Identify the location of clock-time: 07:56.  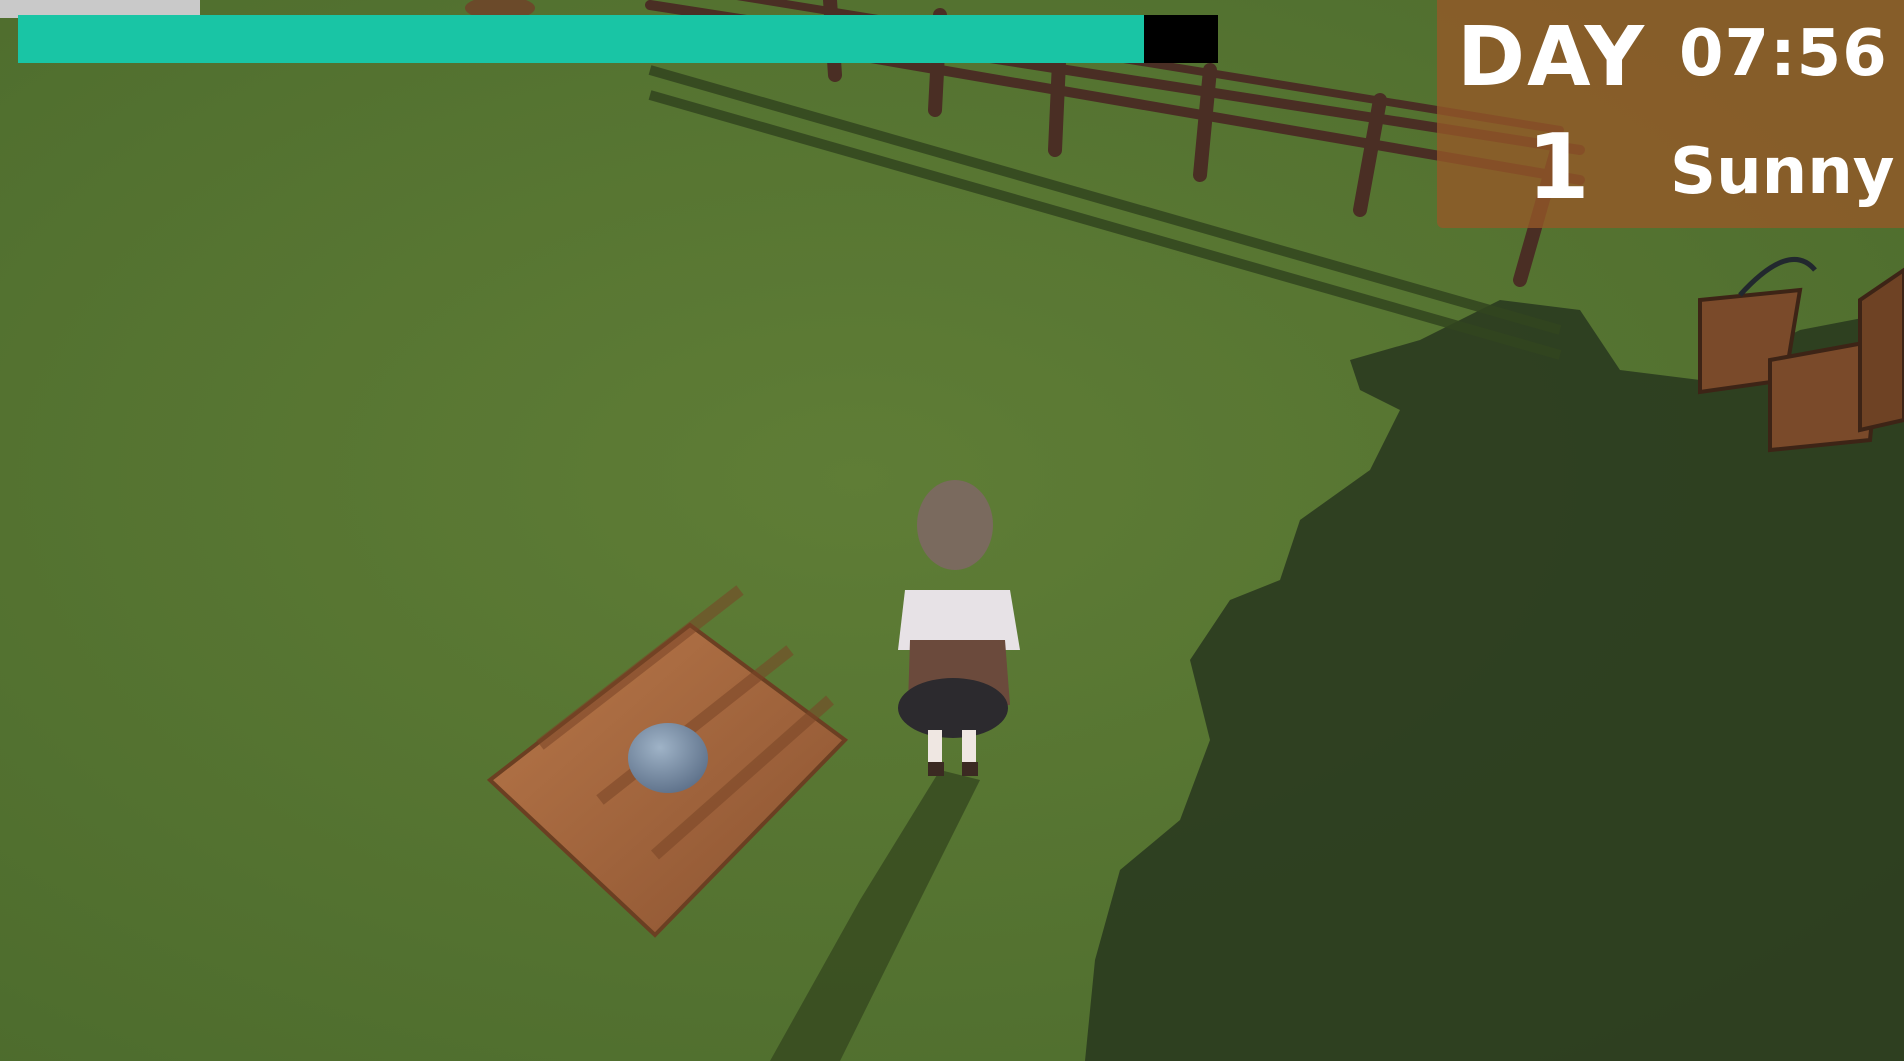
(1783, 54).